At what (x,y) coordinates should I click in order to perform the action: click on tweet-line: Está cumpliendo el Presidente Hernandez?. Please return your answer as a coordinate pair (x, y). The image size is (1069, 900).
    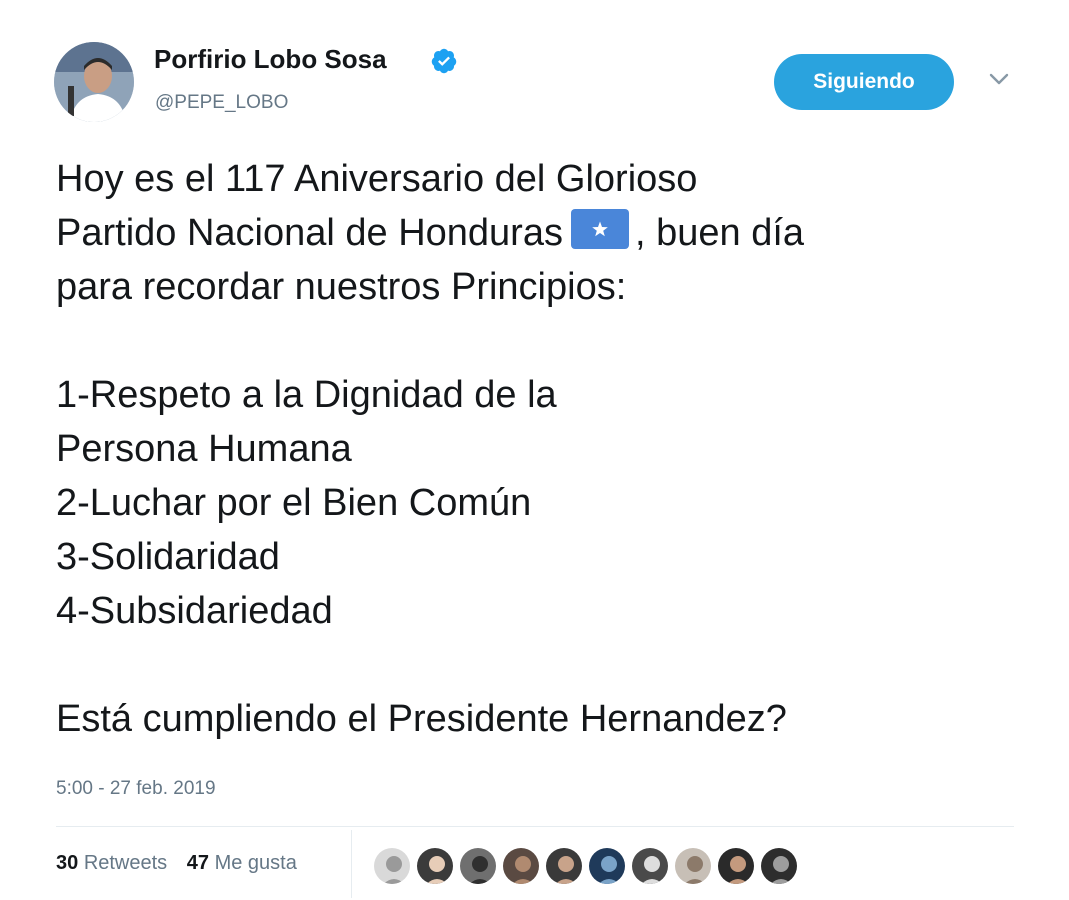
    Looking at the image, I should click on (421, 719).